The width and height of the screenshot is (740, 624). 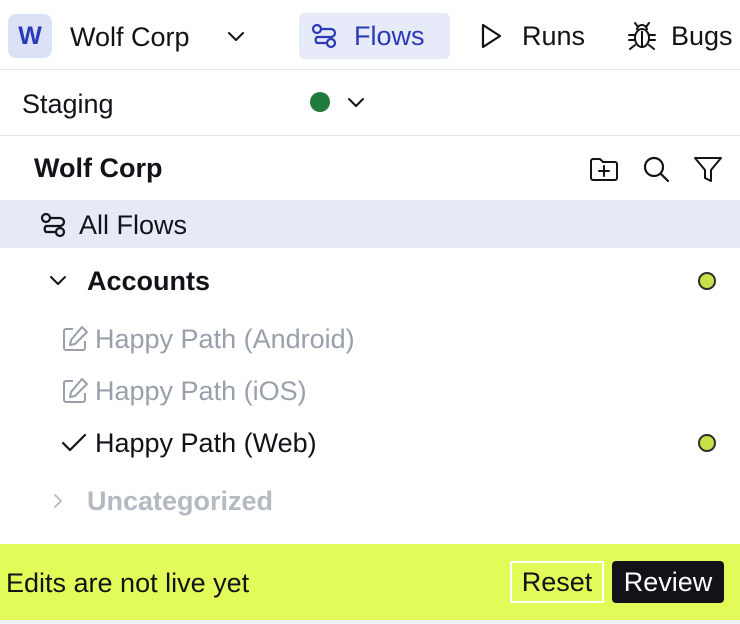 I want to click on check-icon, so click(x=74, y=442).